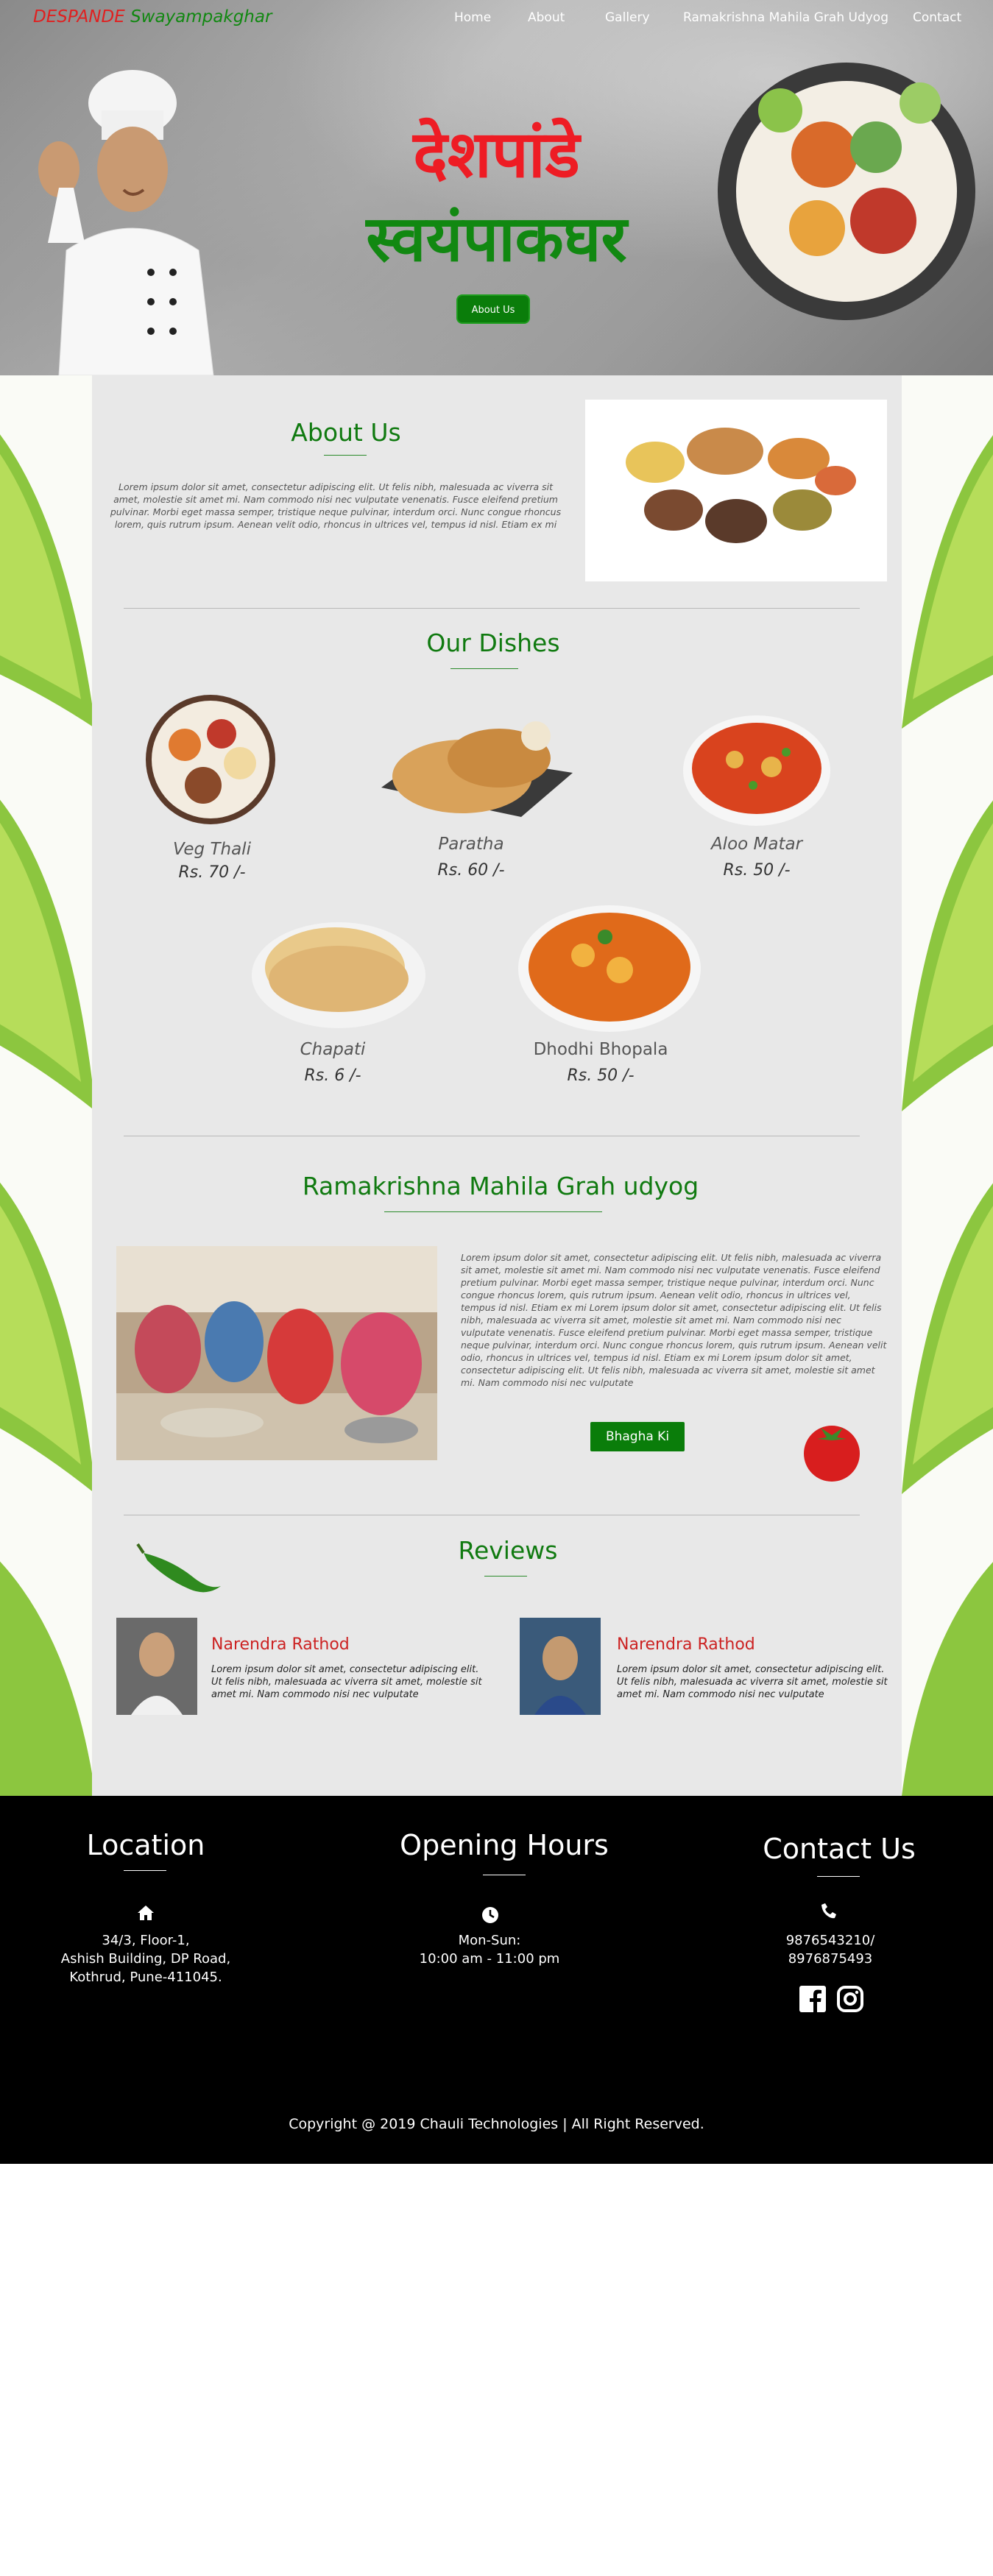 The height and width of the screenshot is (2576, 993). I want to click on dish-name: Dhodhi Bhopala, so click(600, 1049).